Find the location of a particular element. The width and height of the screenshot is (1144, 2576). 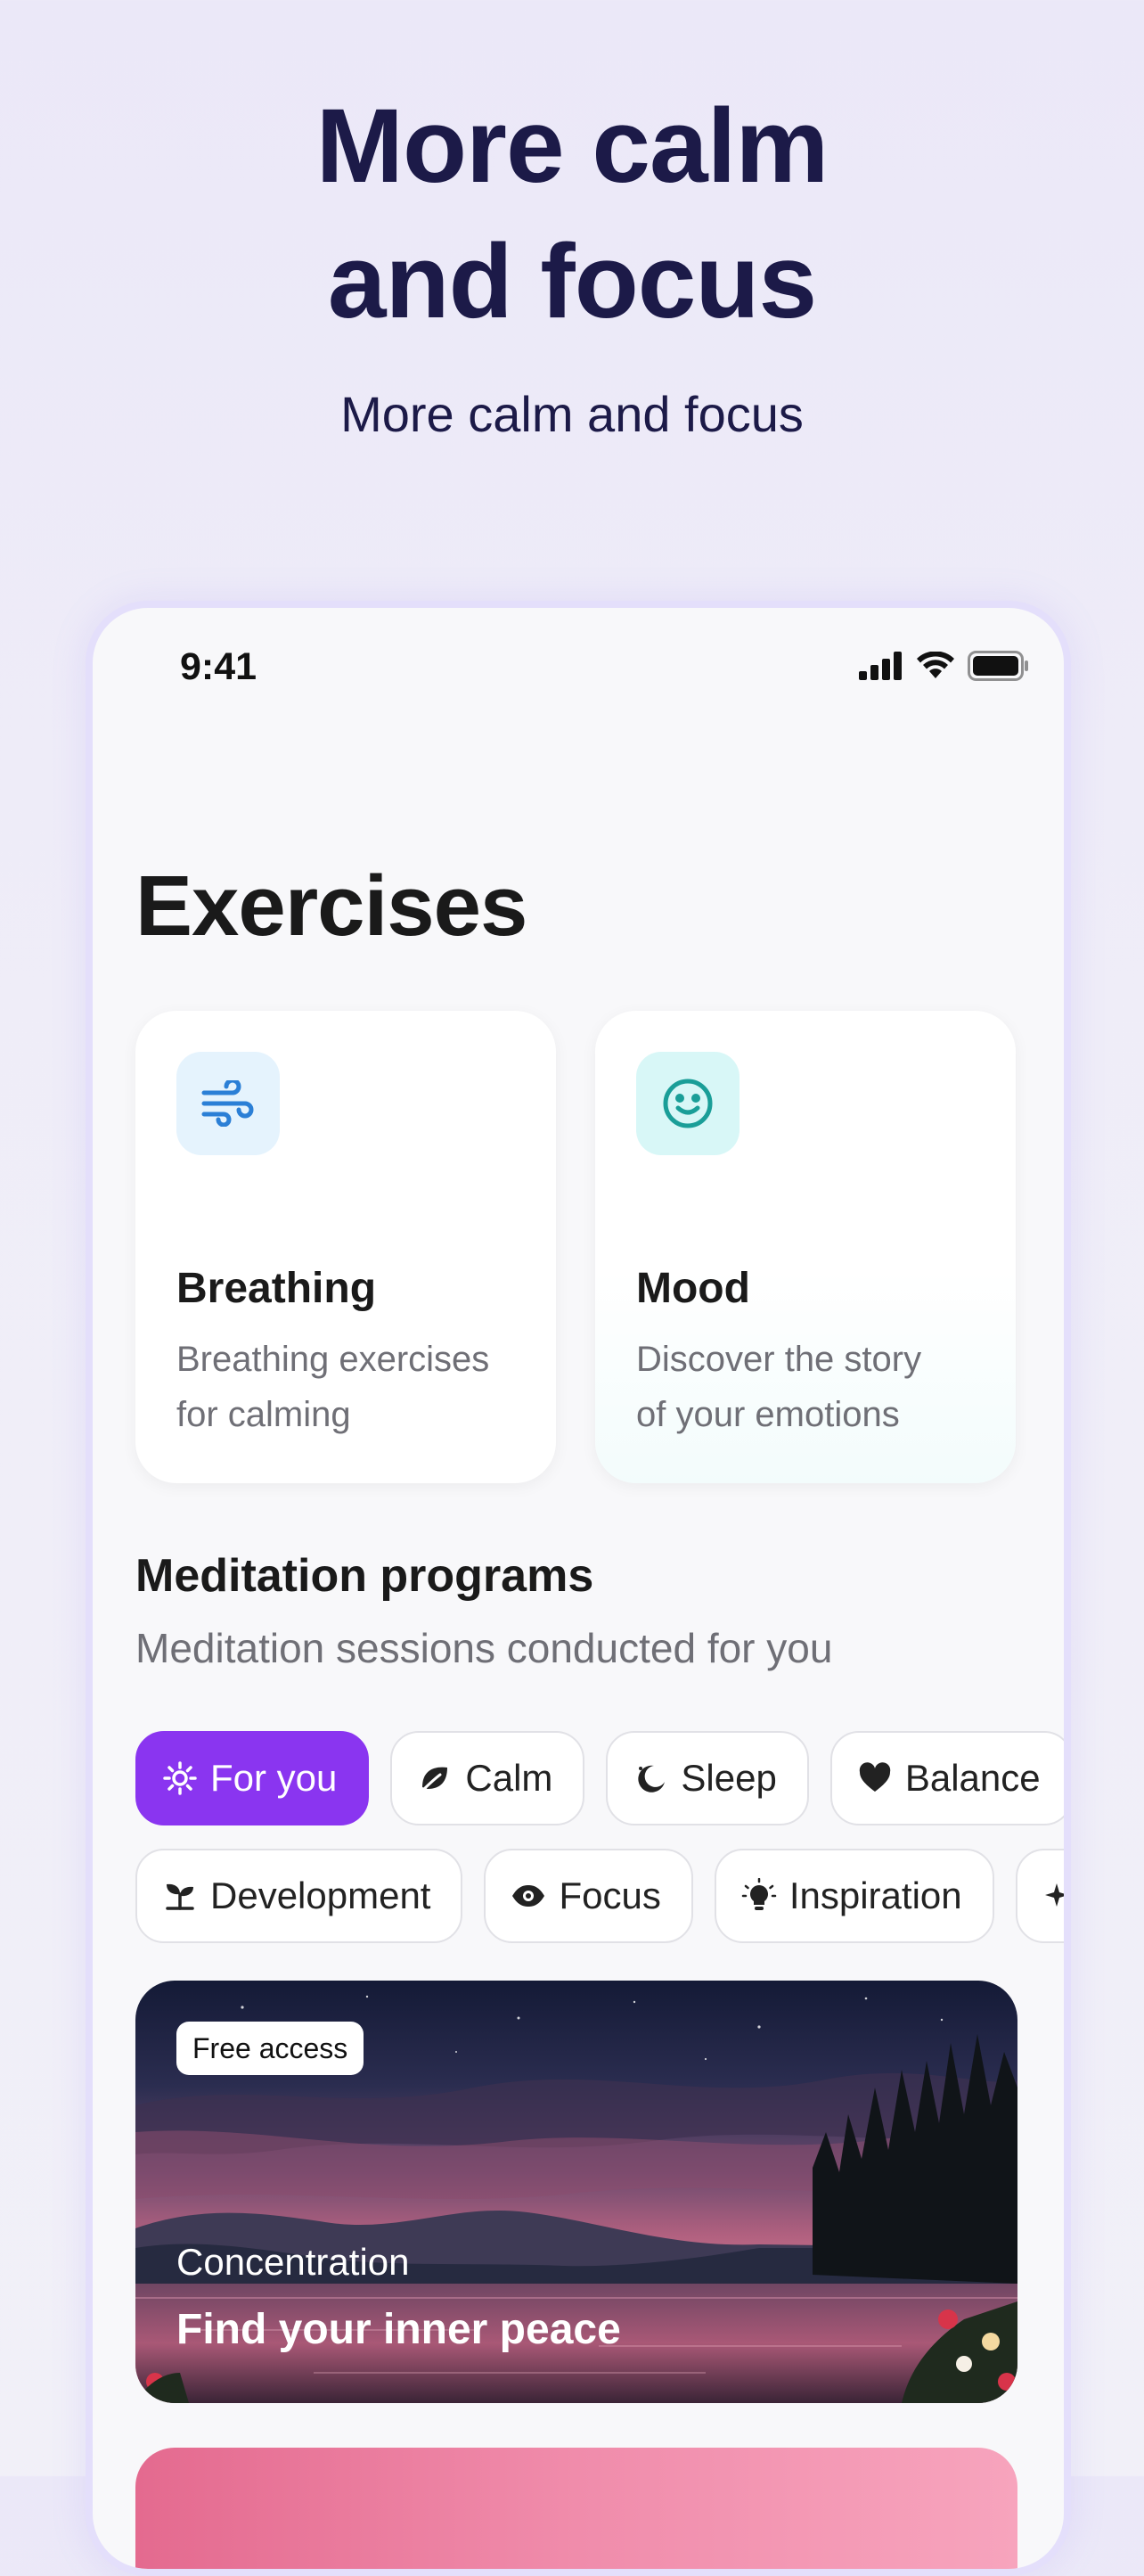

breathing-card-description: Breathing exercises for calming is located at coordinates (354, 1387).